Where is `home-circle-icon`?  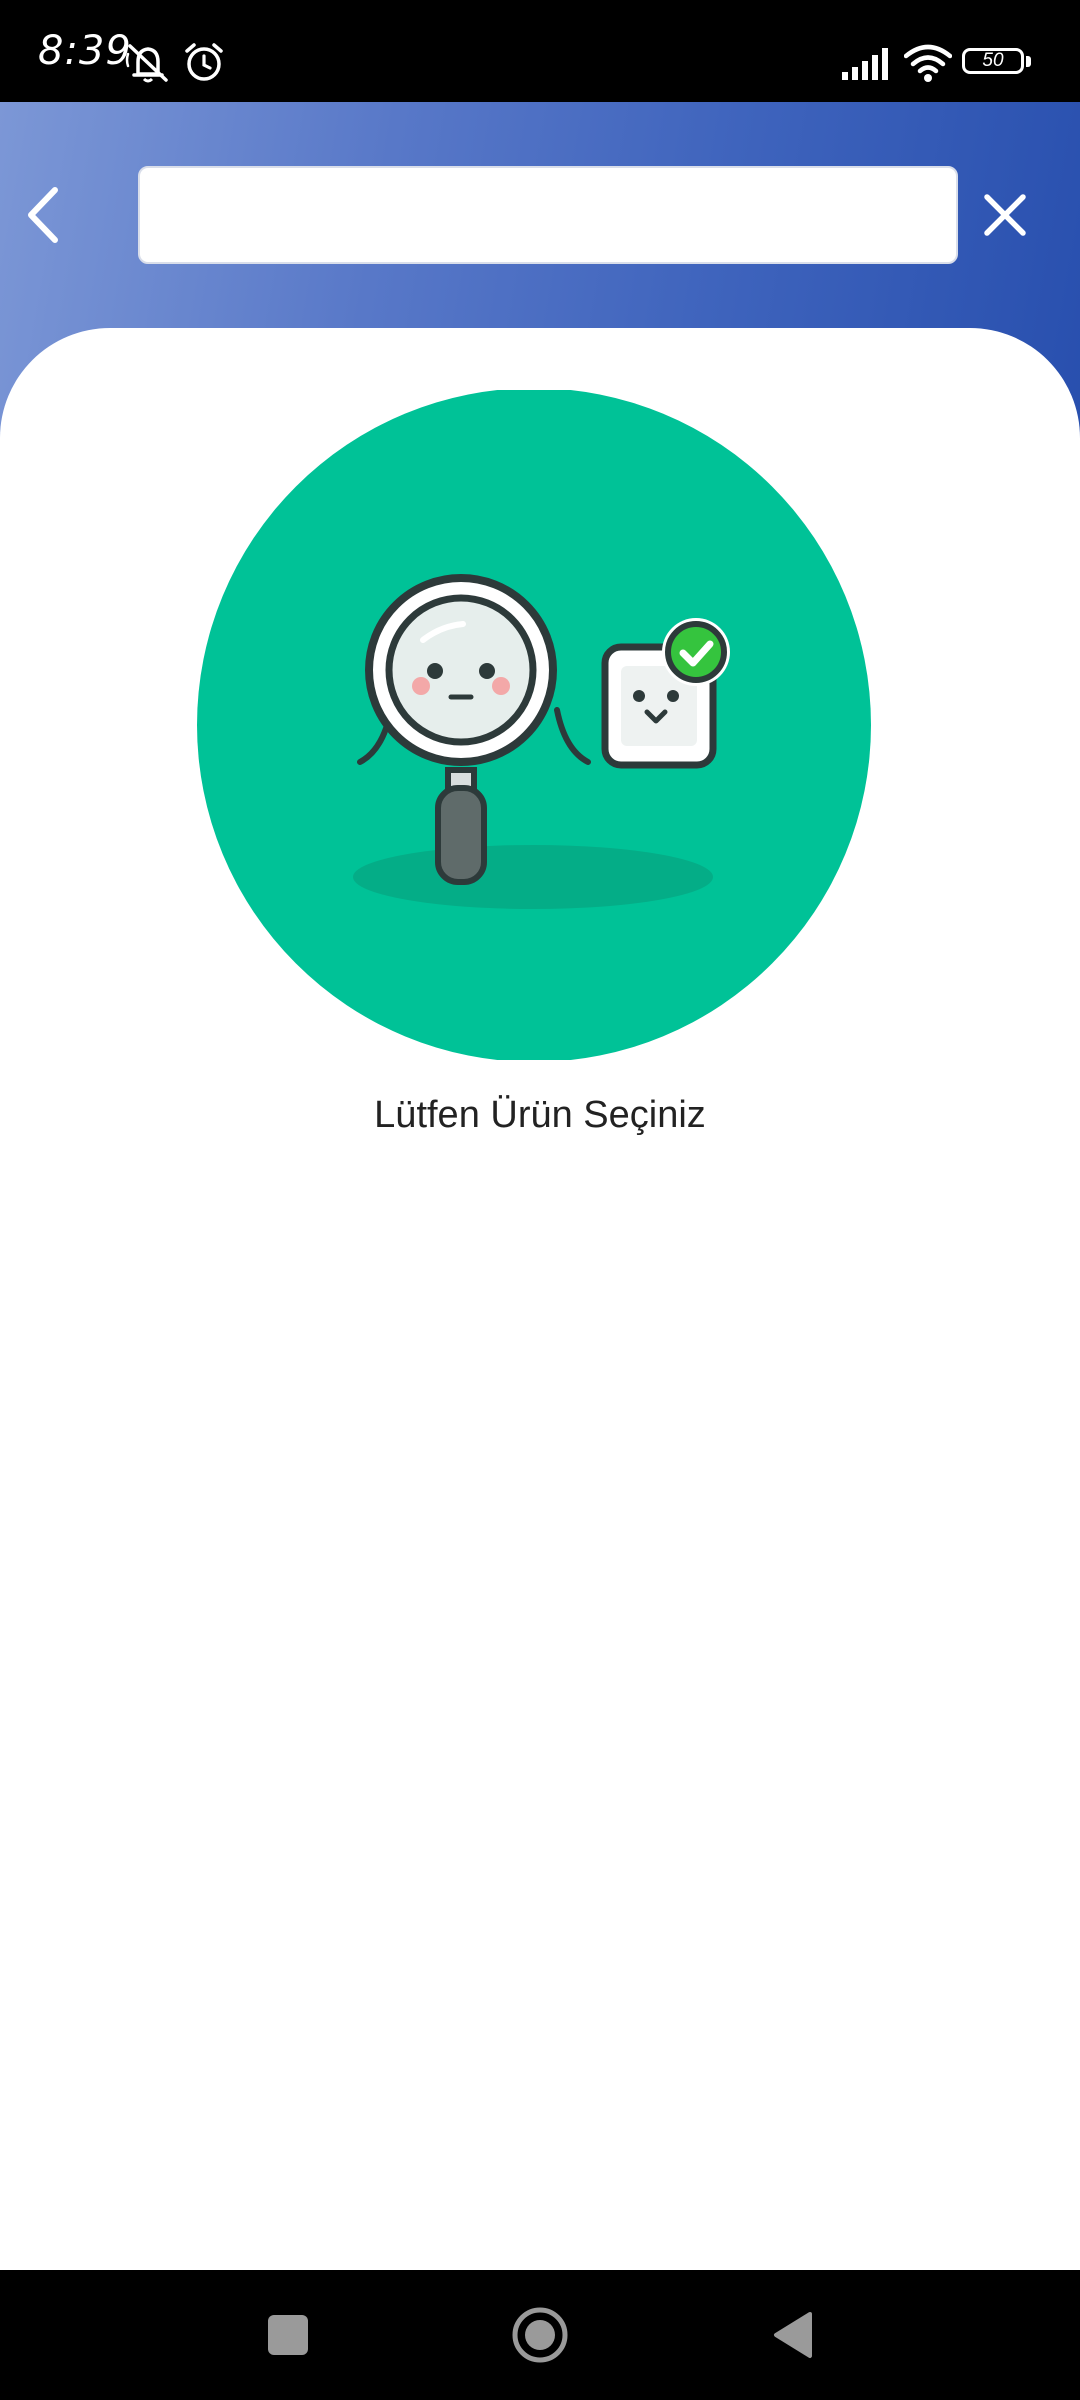 home-circle-icon is located at coordinates (540, 2335).